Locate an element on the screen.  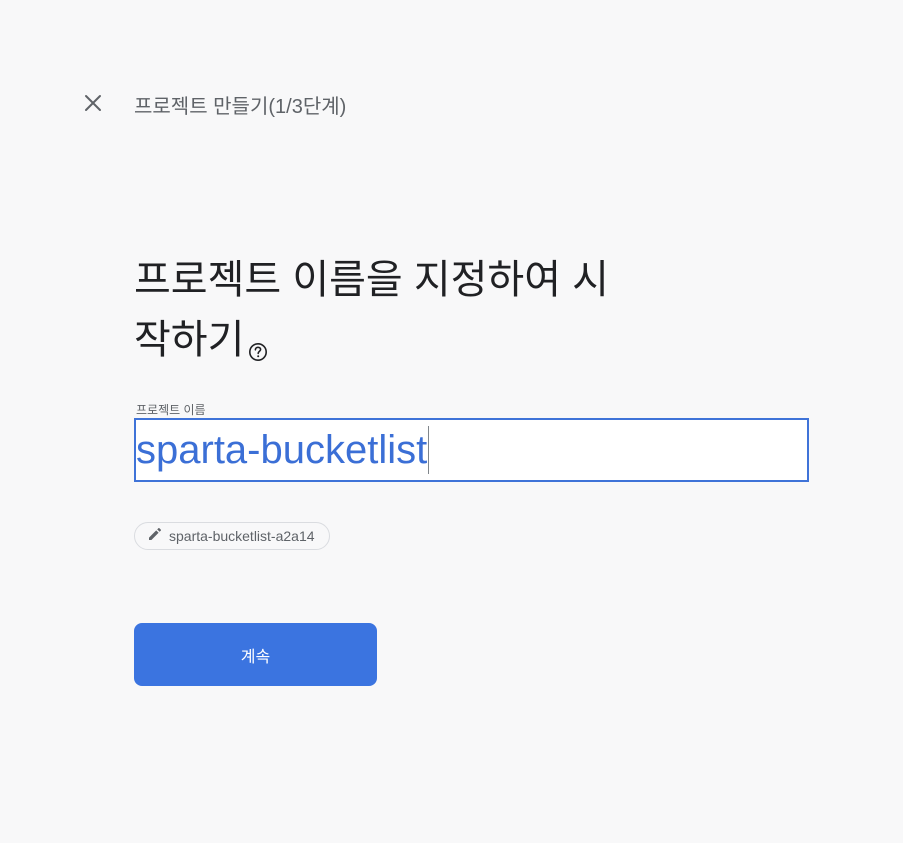
help-icon is located at coordinates (258, 340).